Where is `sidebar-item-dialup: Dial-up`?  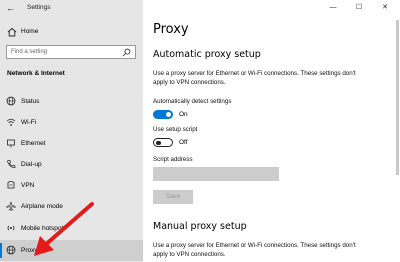
sidebar-item-dialup: Dial-up is located at coordinates (71, 164).